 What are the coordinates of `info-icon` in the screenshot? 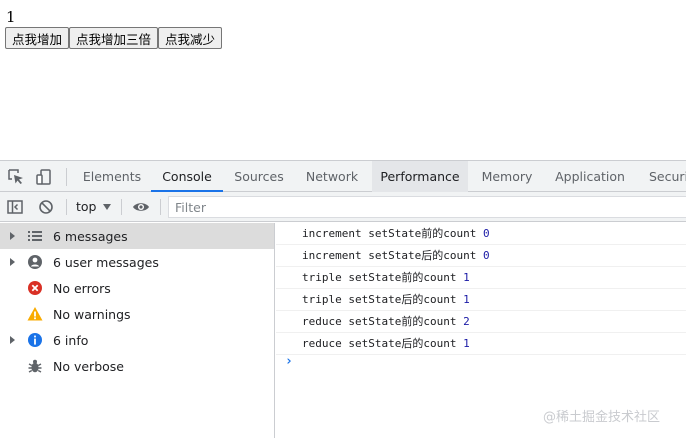 It's located at (35, 340).